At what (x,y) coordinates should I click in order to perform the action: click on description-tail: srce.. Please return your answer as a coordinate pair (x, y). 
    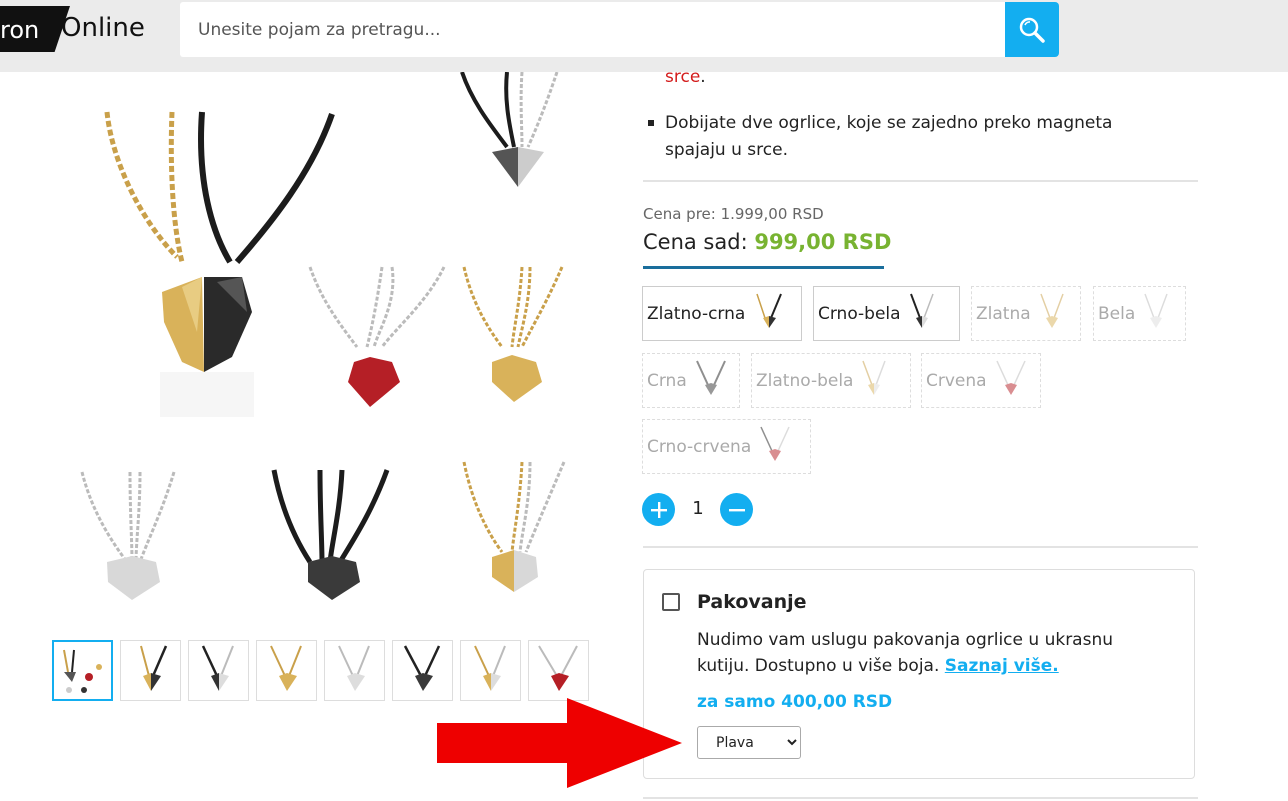
    Looking at the image, I should click on (685, 77).